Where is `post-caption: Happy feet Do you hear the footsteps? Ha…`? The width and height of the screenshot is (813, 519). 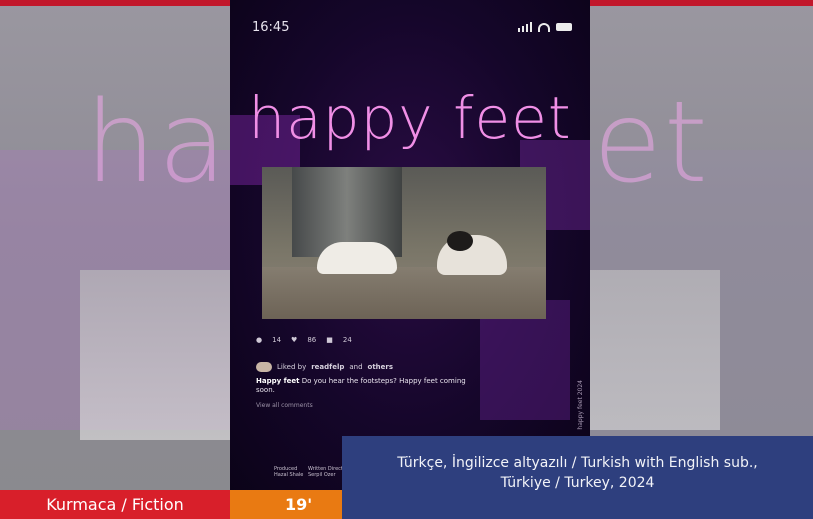 post-caption: Happy feet Do you hear the footsteps? Ha… is located at coordinates (361, 386).